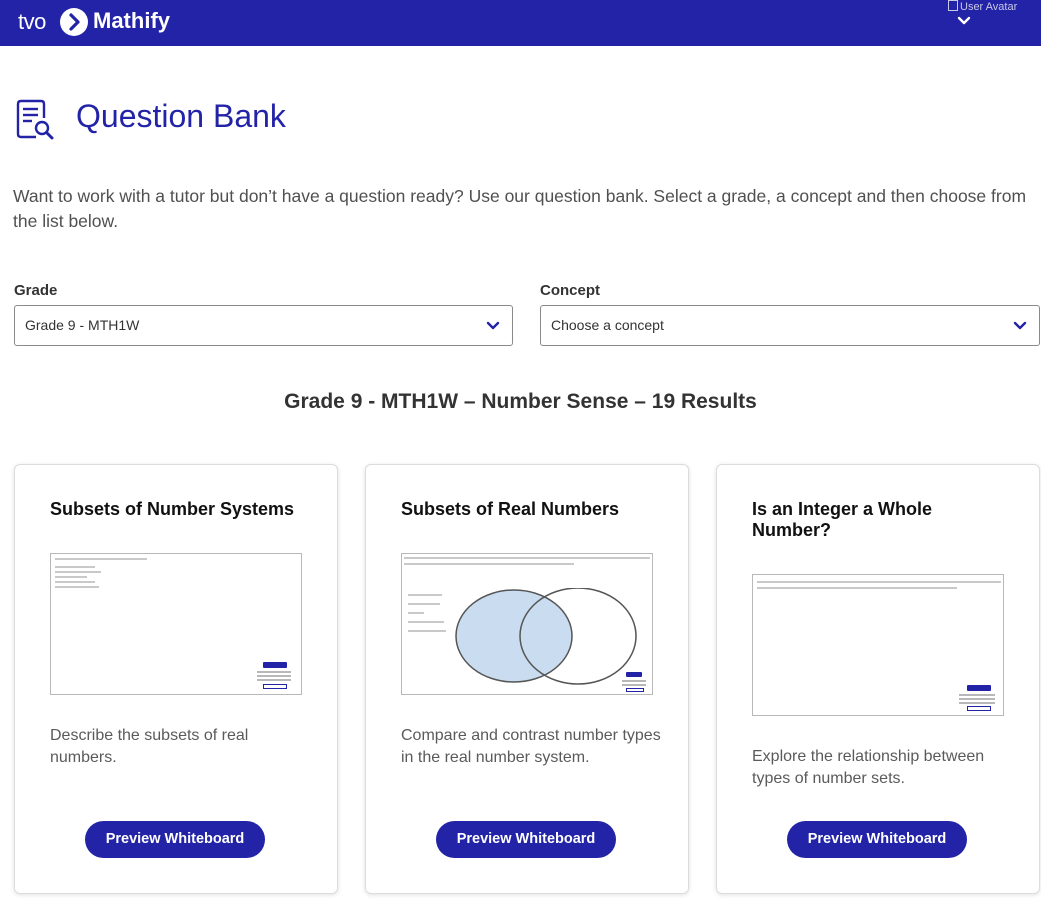 This screenshot has height=912, width=1041. Describe the element at coordinates (36, 290) in the screenshot. I see `grade-label: Grade` at that location.